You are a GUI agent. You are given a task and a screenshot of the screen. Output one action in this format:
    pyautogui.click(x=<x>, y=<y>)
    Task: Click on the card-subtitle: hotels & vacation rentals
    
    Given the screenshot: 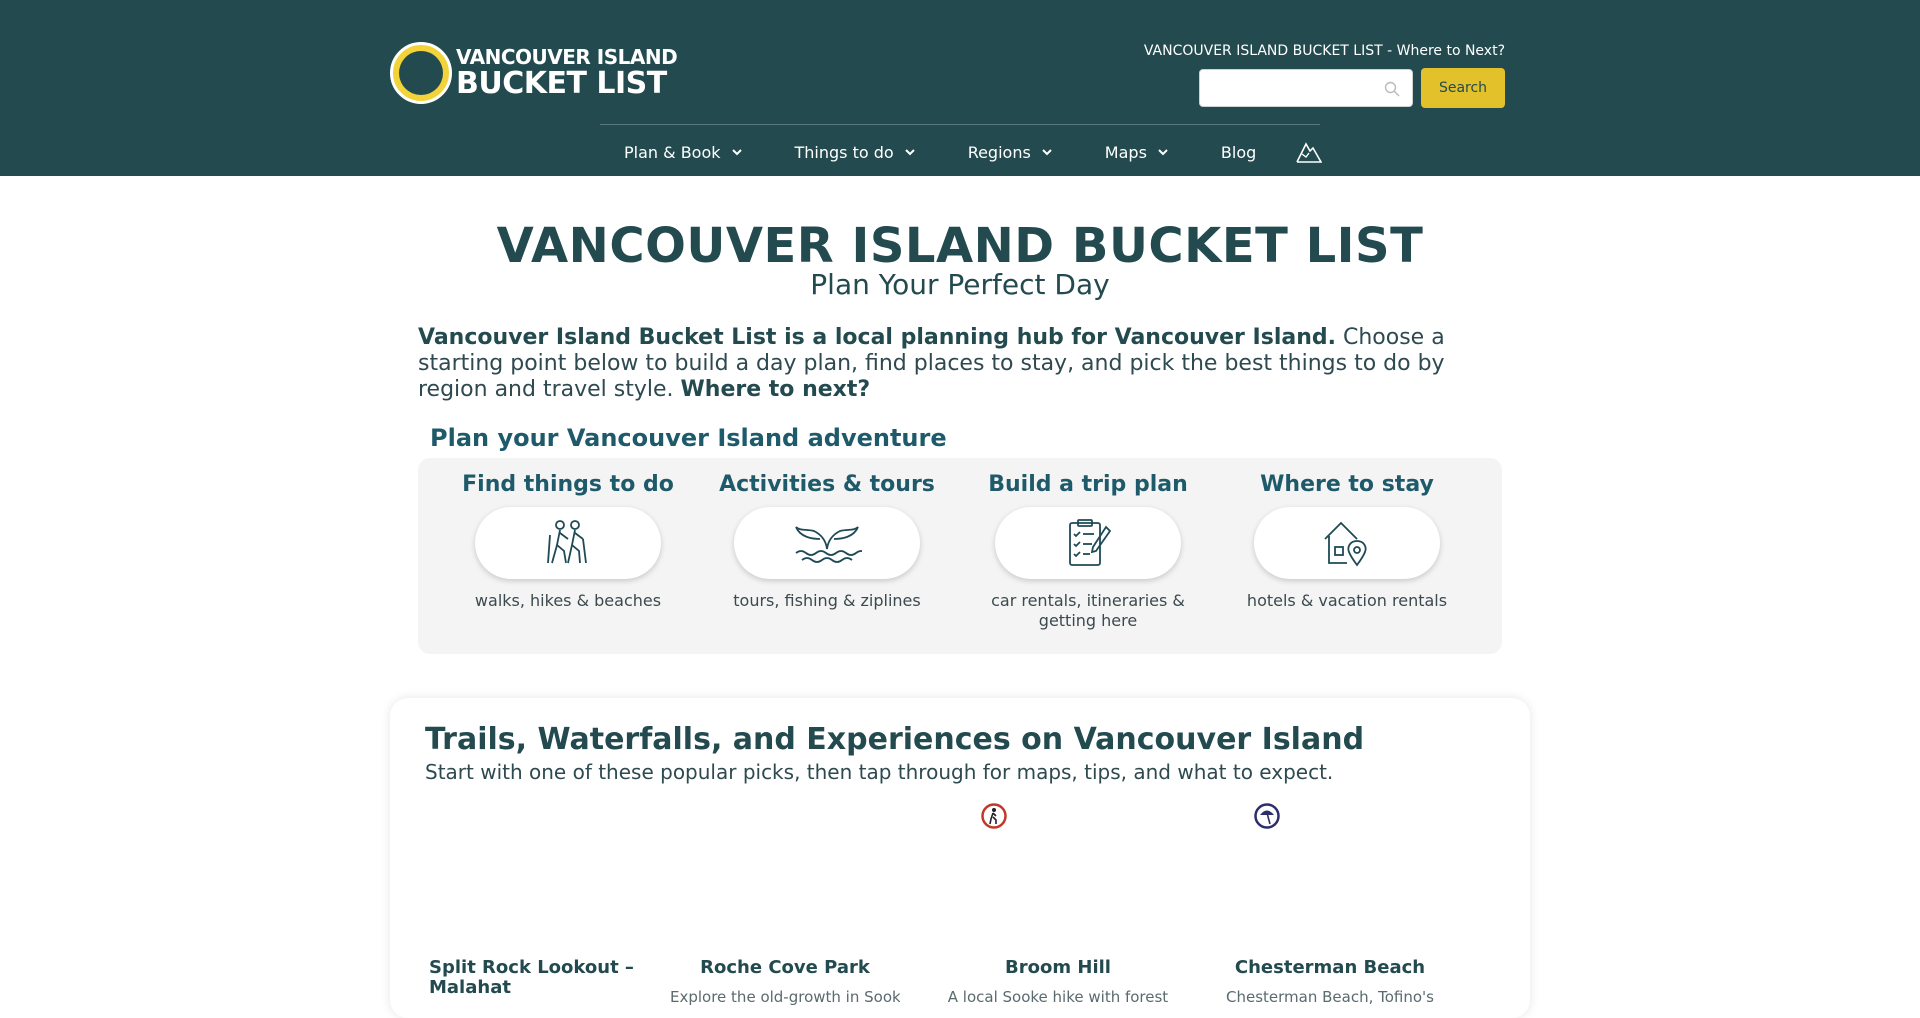 What is the action you would take?
    pyautogui.click(x=1347, y=600)
    